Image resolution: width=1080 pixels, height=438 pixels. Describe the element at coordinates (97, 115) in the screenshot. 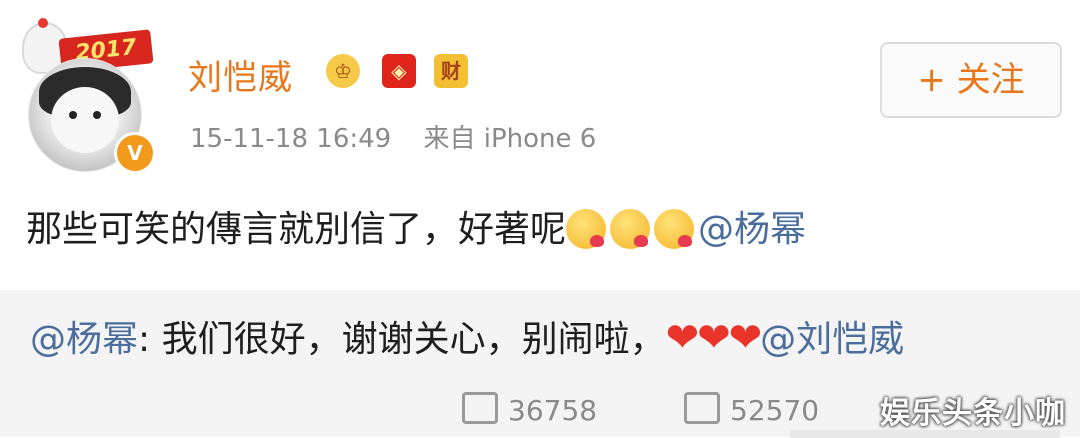

I see `avatar-eye-right` at that location.